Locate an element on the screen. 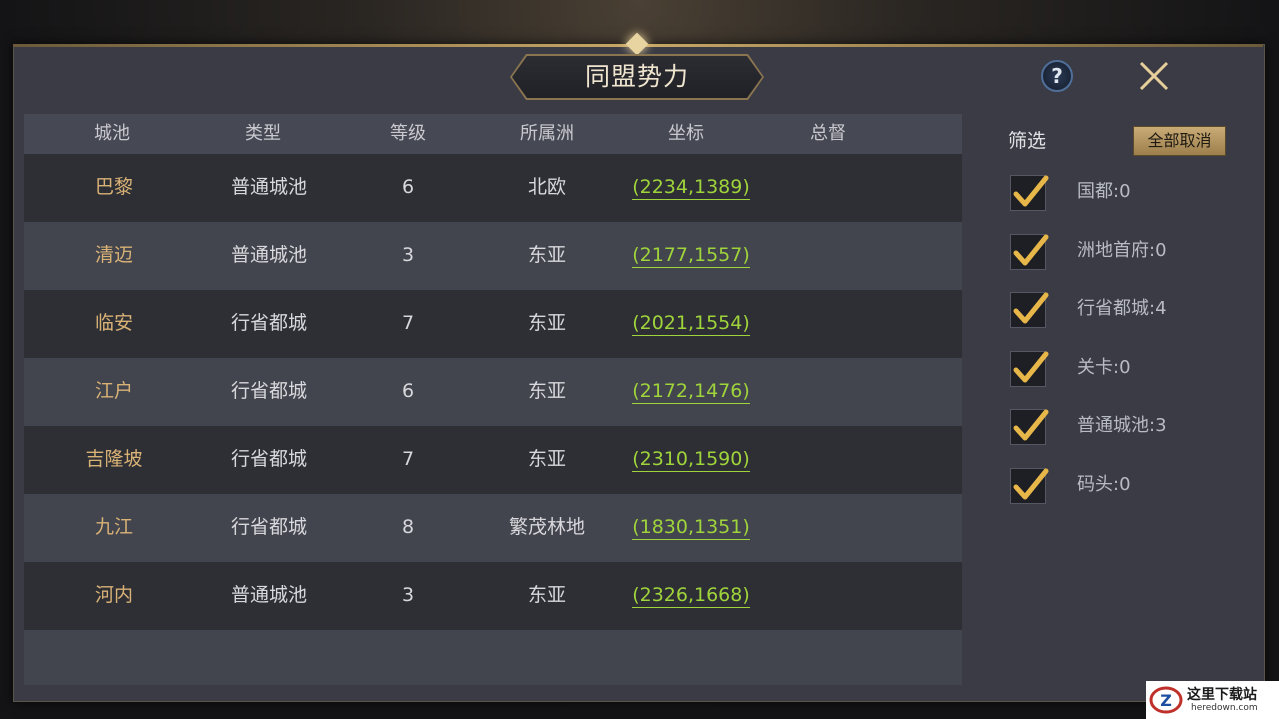 This screenshot has height=719, width=1279. cell-city: 河内 is located at coordinates (113, 595).